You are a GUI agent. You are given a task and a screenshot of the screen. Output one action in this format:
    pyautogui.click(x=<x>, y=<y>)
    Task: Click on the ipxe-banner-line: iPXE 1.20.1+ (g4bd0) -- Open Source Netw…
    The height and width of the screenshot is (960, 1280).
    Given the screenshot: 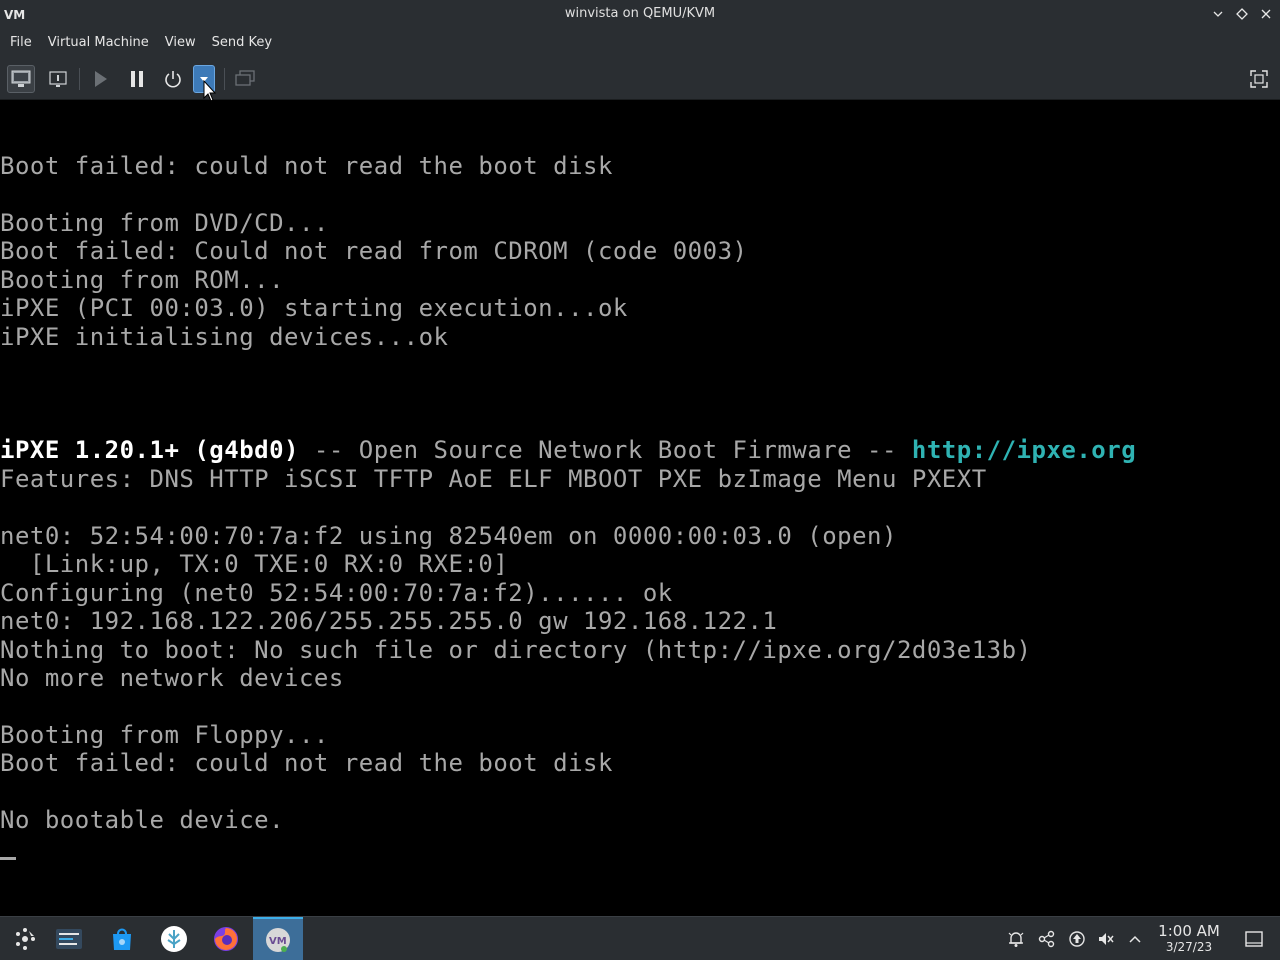 What is the action you would take?
    pyautogui.click(x=568, y=450)
    